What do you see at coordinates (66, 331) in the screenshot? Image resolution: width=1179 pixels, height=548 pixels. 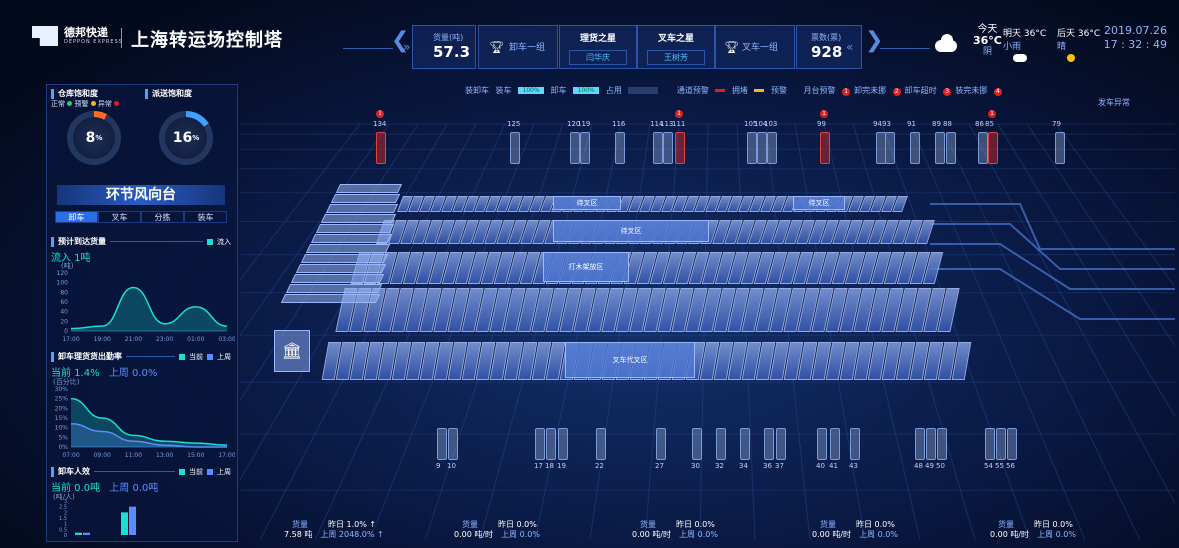 I see `y-tick-label: 0` at bounding box center [66, 331].